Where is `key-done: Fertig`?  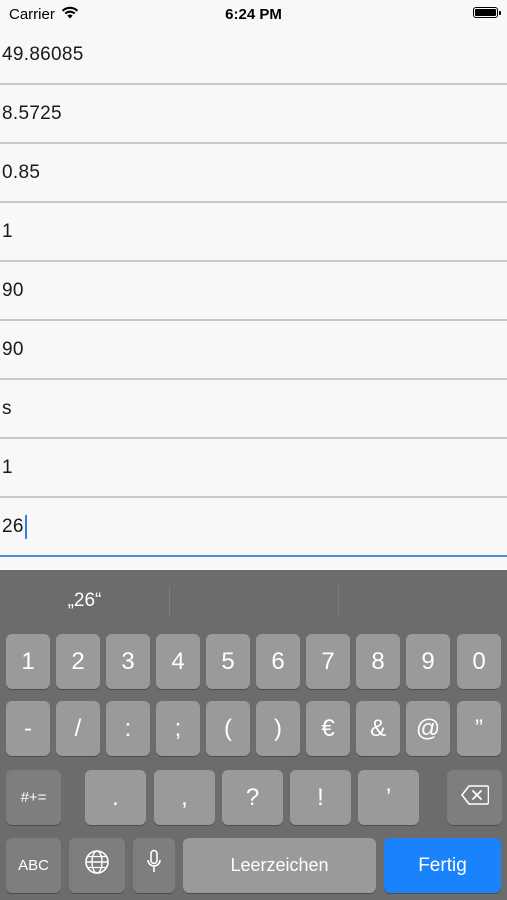 key-done: Fertig is located at coordinates (442, 865).